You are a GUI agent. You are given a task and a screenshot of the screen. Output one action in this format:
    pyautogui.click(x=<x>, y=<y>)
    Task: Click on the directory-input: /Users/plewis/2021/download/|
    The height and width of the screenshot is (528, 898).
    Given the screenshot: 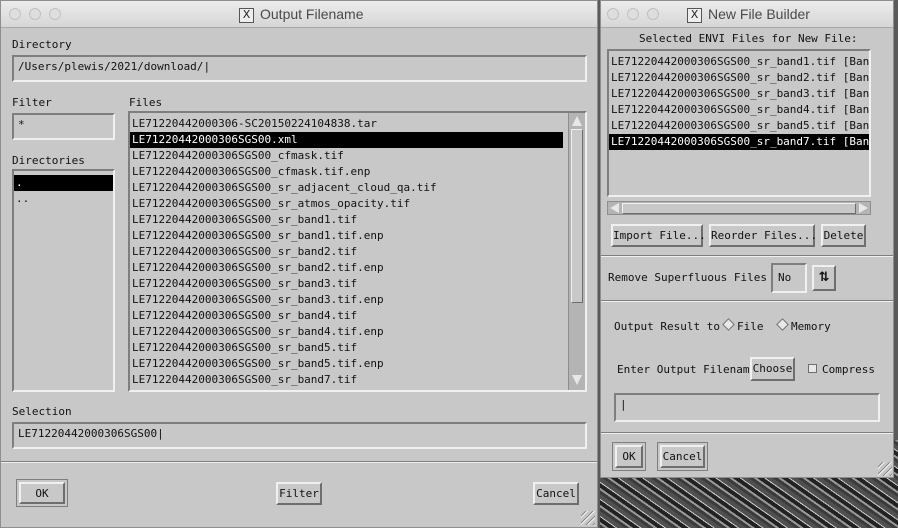 What is the action you would take?
    pyautogui.click(x=299, y=68)
    